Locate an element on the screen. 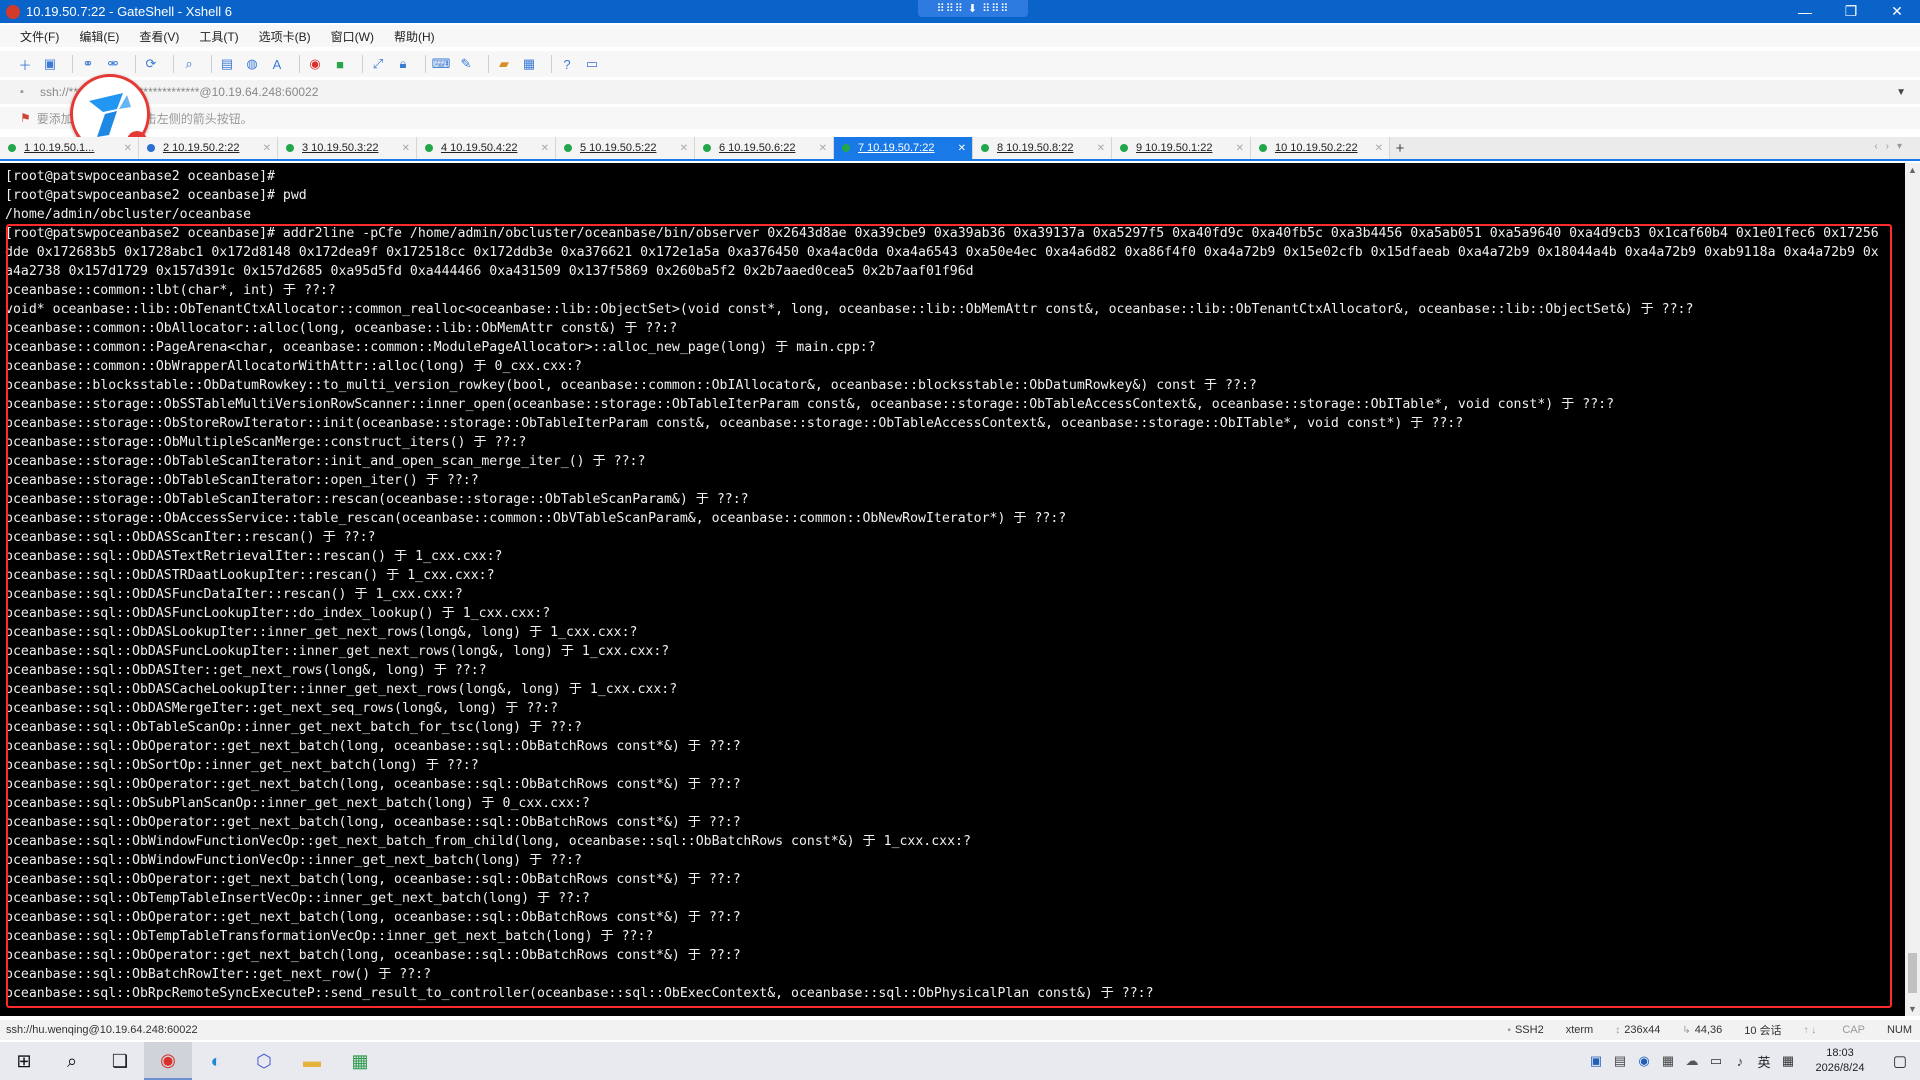  lock-icon: 🔒︎ is located at coordinates (403, 64).